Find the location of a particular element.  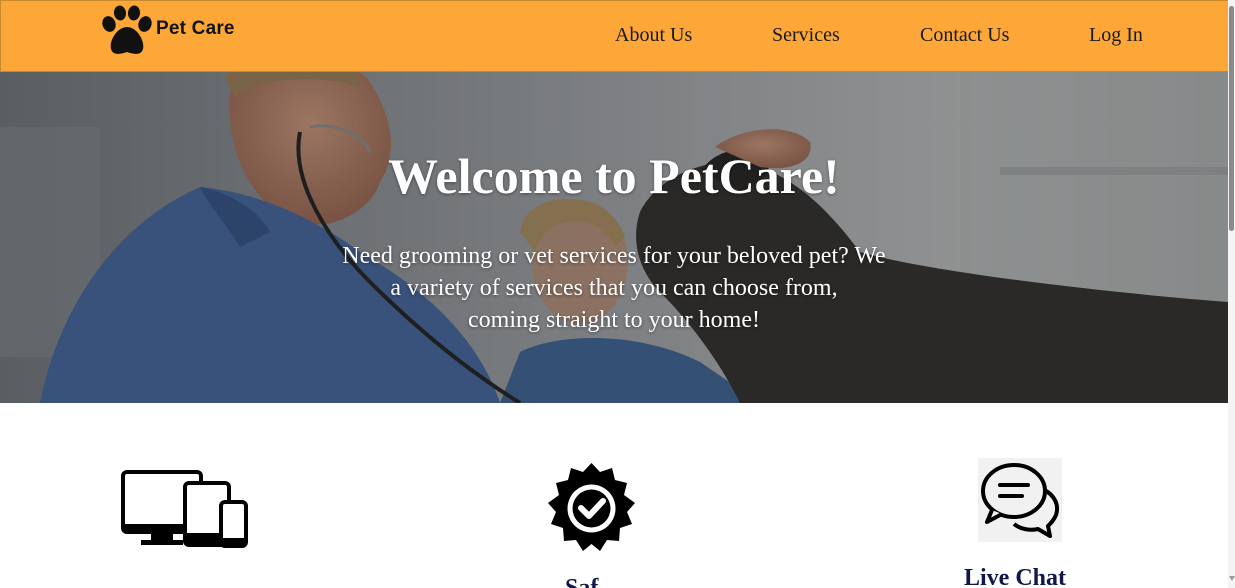

hero-title: Welcome to PetCare! is located at coordinates (614, 176).